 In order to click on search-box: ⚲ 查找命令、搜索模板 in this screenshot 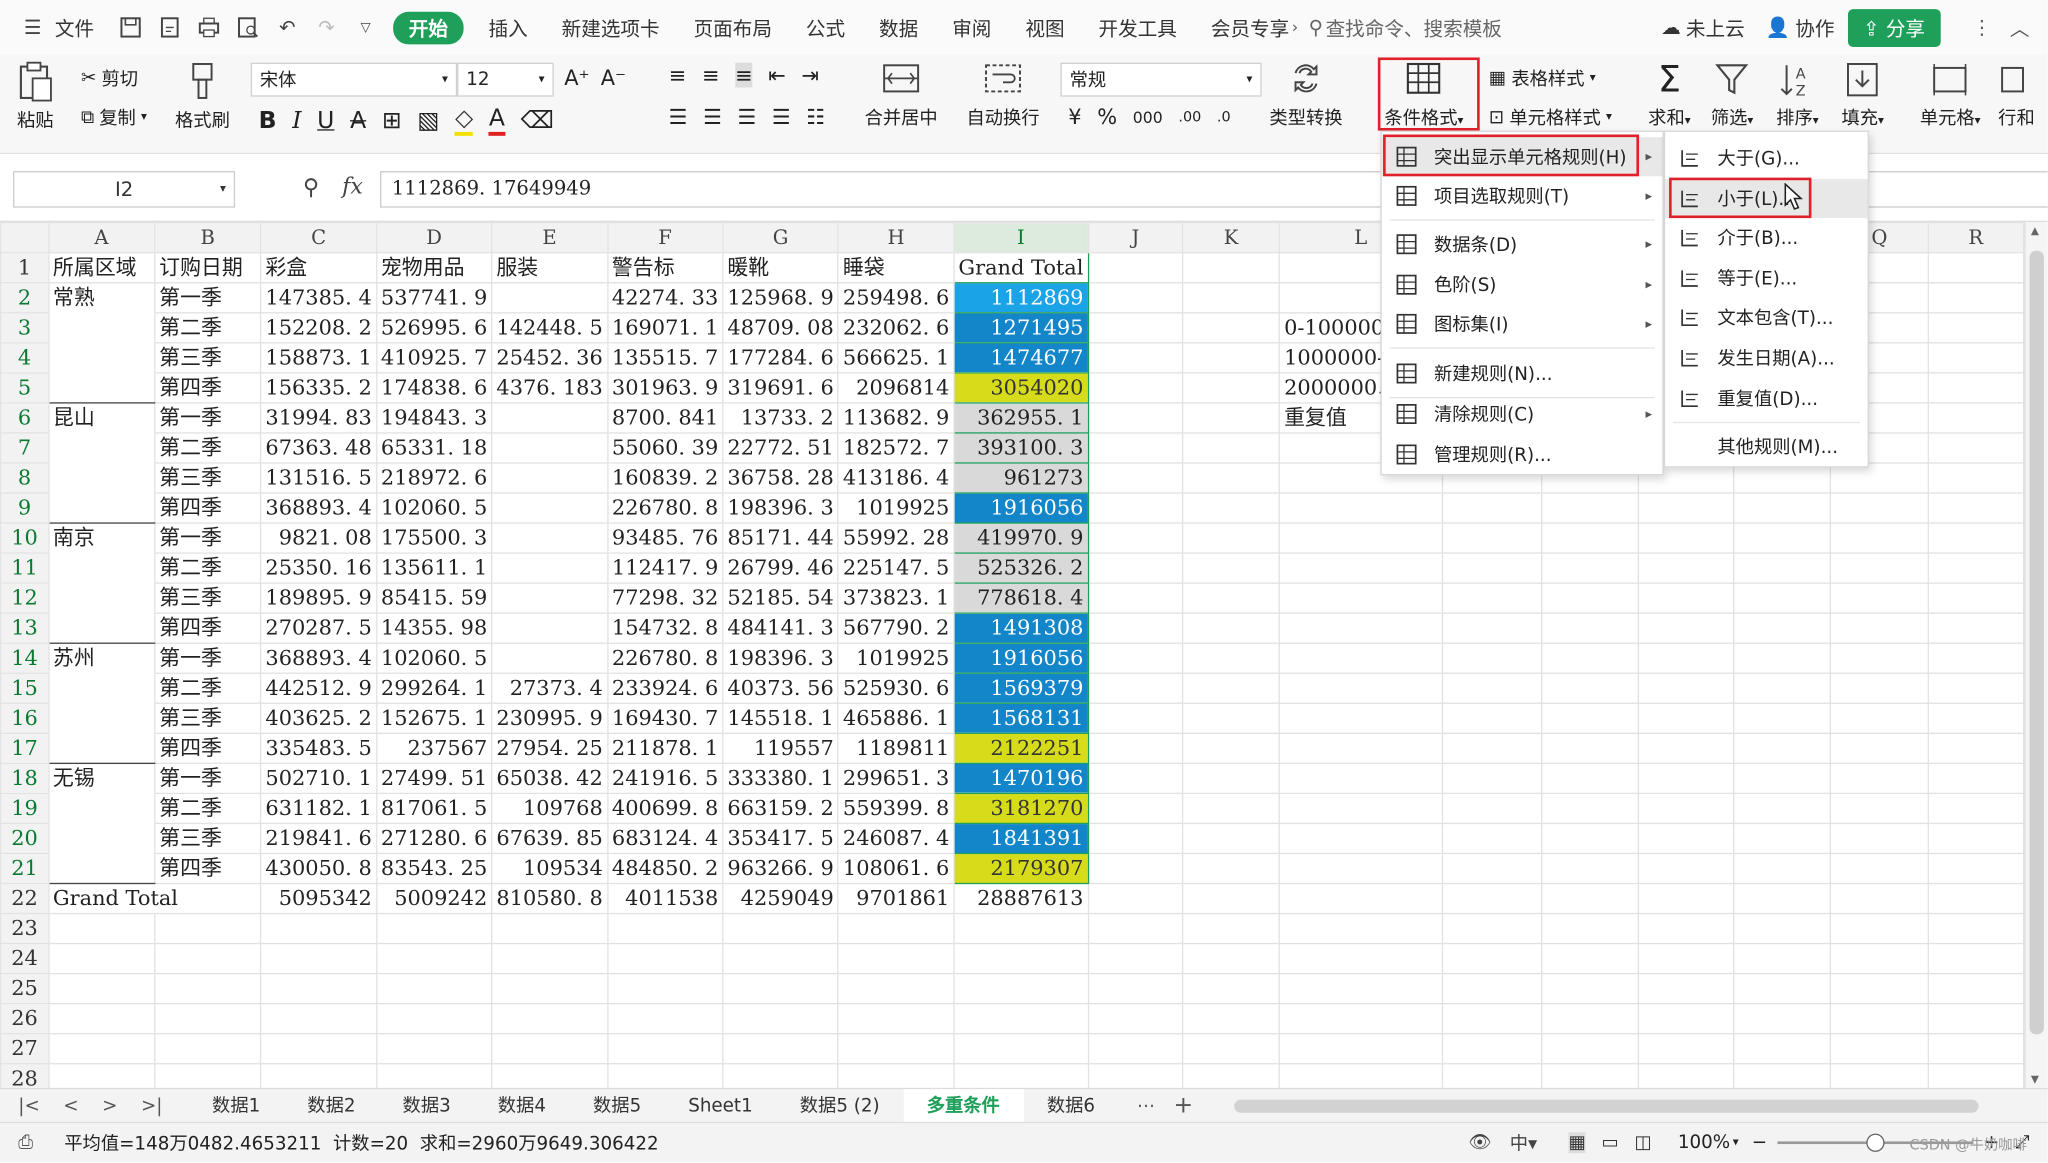, I will do `click(1405, 27)`.